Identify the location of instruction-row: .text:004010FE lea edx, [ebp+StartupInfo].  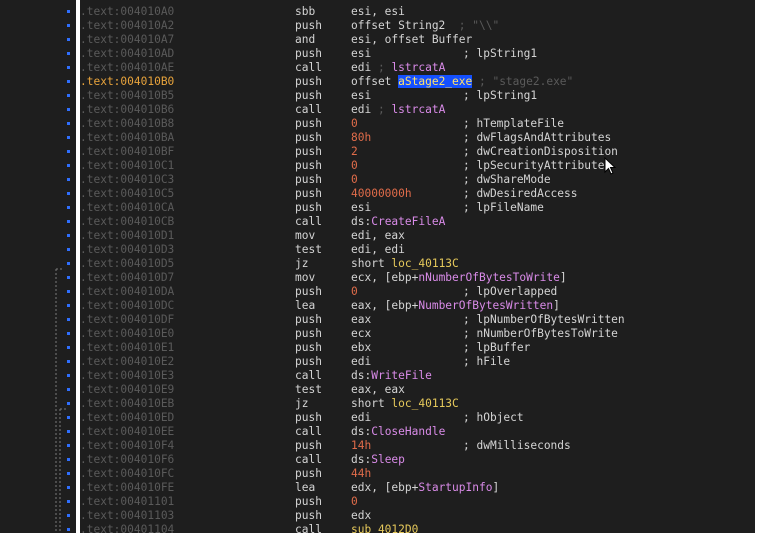
(377, 488).